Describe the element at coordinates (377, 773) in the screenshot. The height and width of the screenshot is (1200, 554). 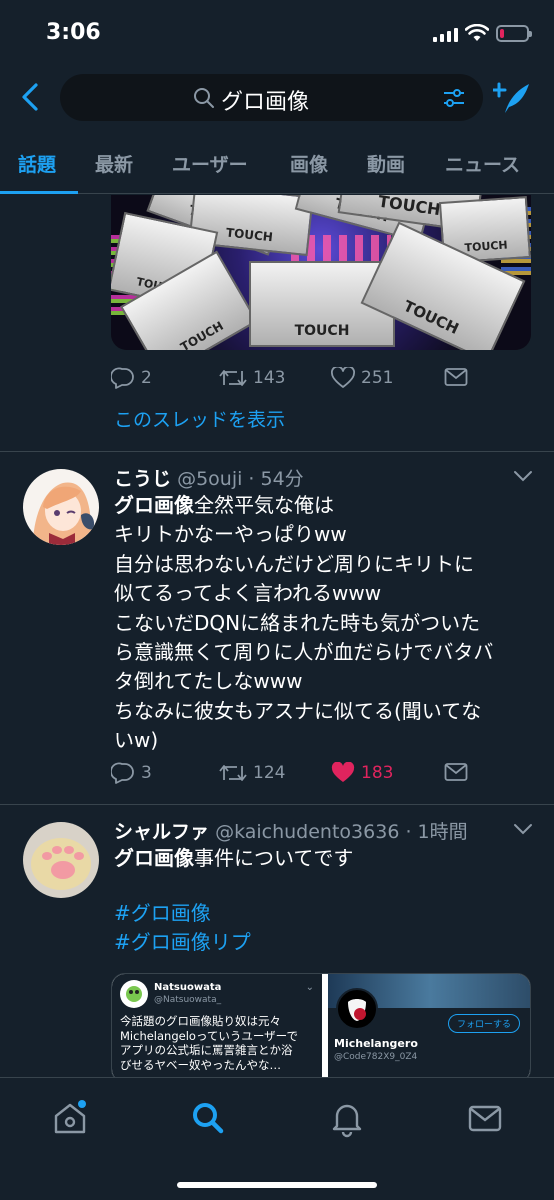
I see `like-count: 183` at that location.